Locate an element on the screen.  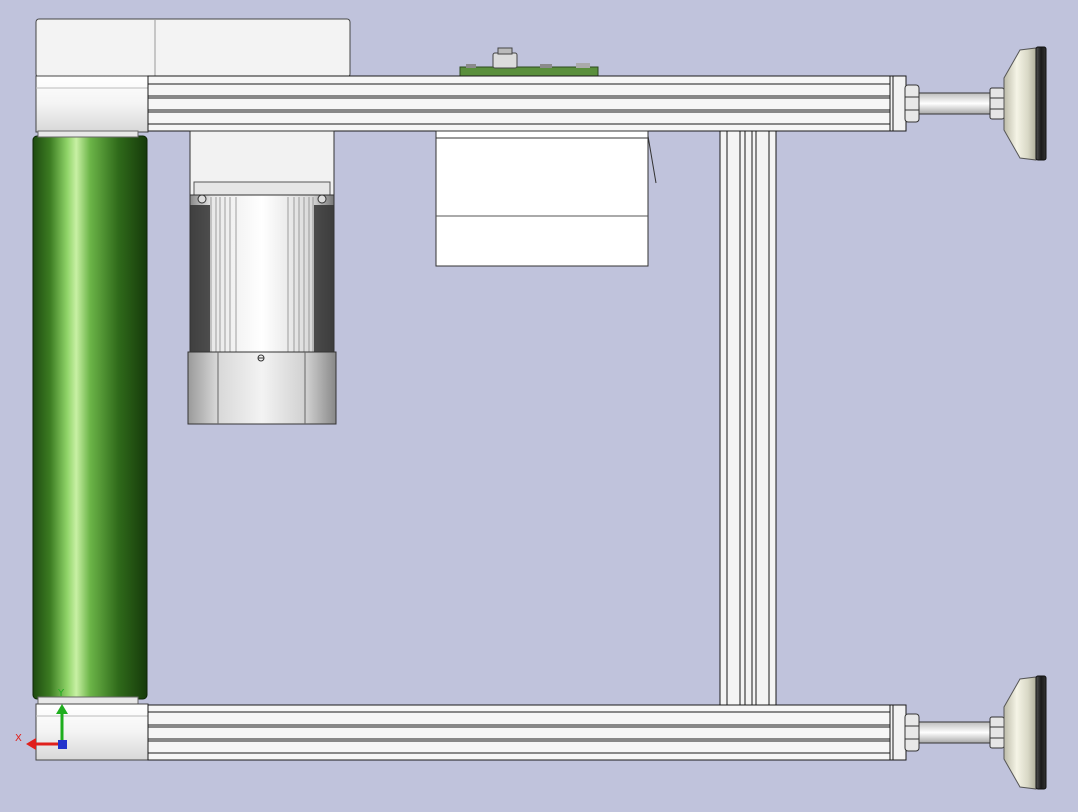
vertical-aluminum-profile is located at coordinates (748, 418).